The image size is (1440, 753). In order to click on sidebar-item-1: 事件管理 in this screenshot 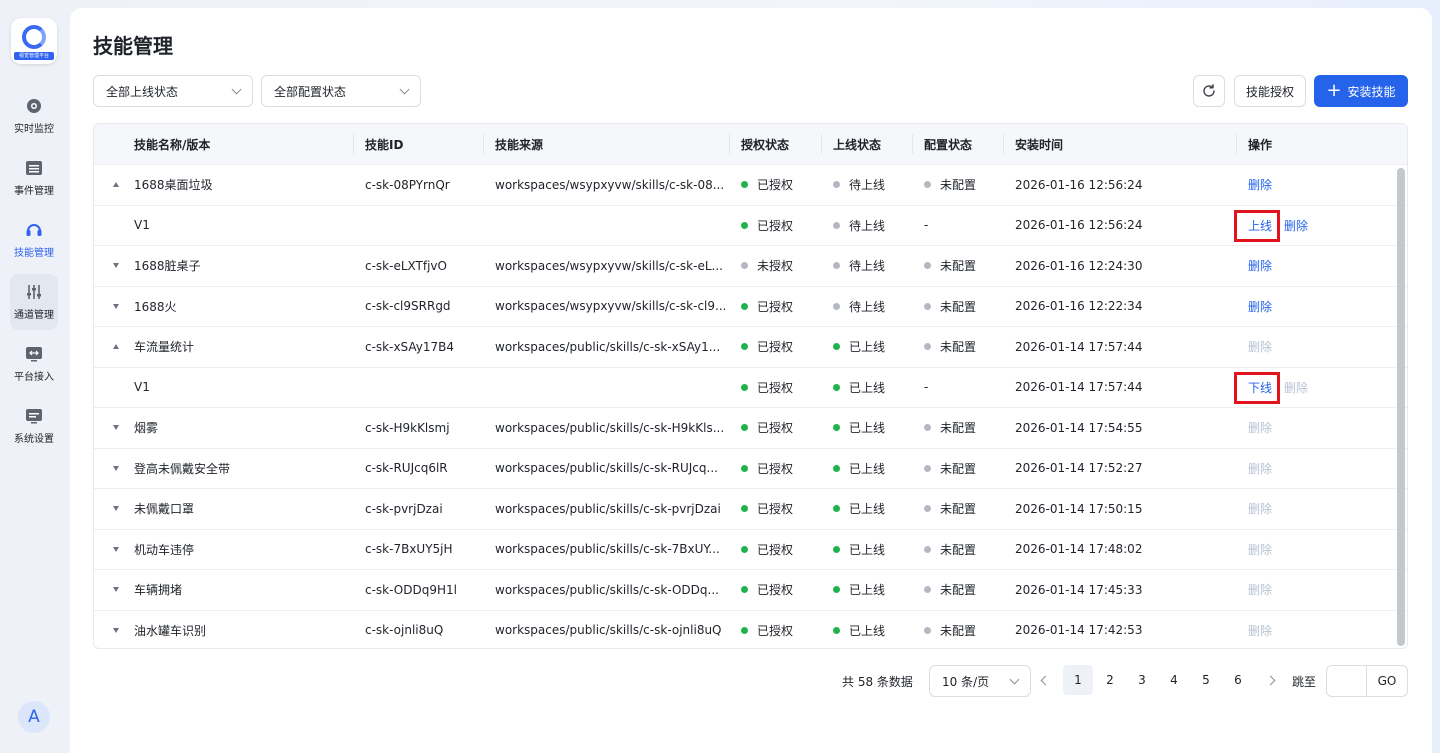, I will do `click(34, 178)`.